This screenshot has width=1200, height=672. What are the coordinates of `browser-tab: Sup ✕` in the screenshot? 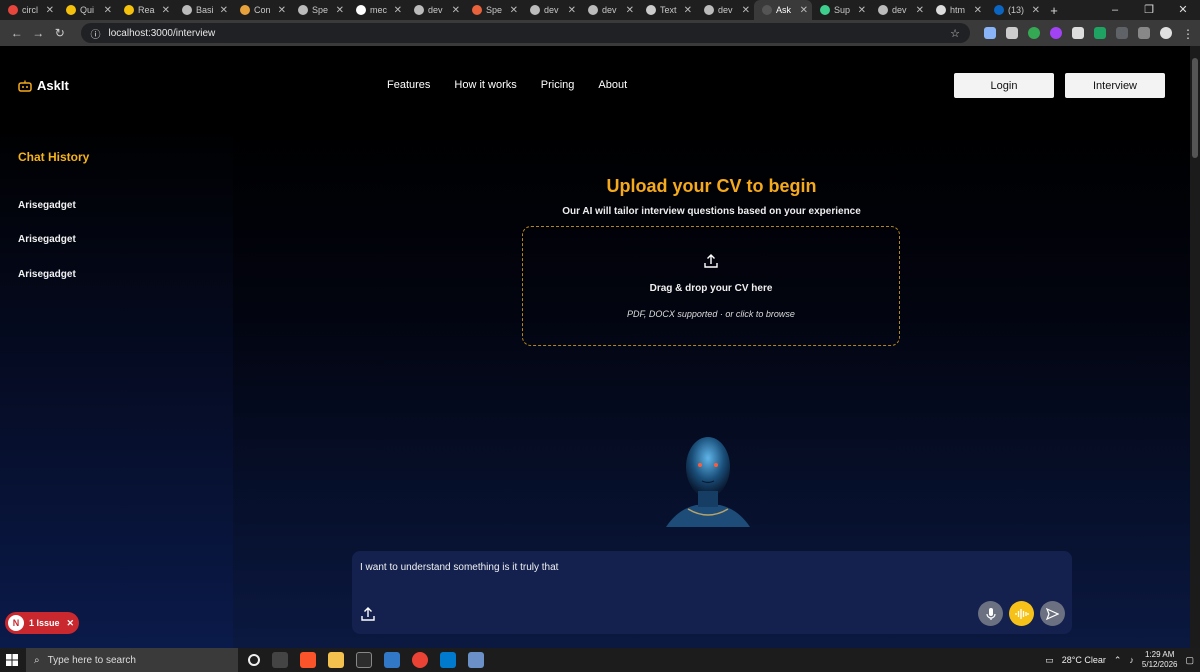 It's located at (841, 10).